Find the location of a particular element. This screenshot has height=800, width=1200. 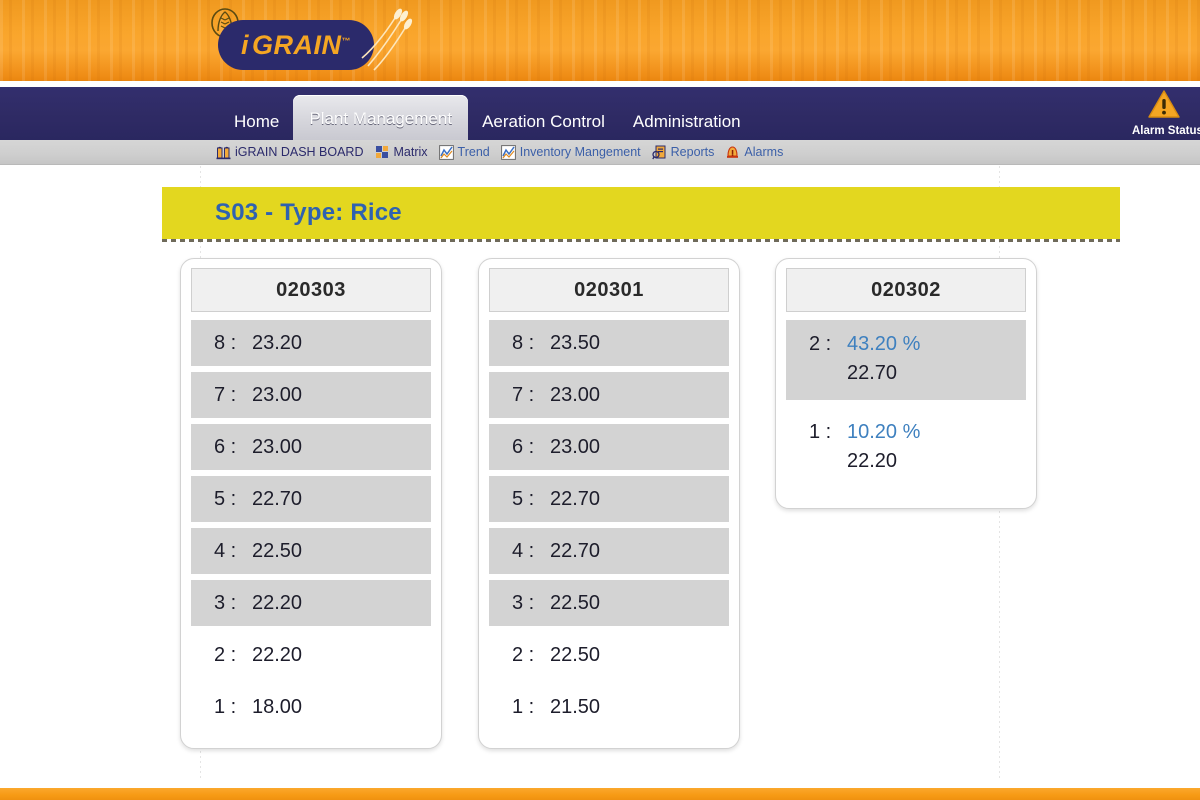

silo-card-header: 020303 is located at coordinates (311, 290).